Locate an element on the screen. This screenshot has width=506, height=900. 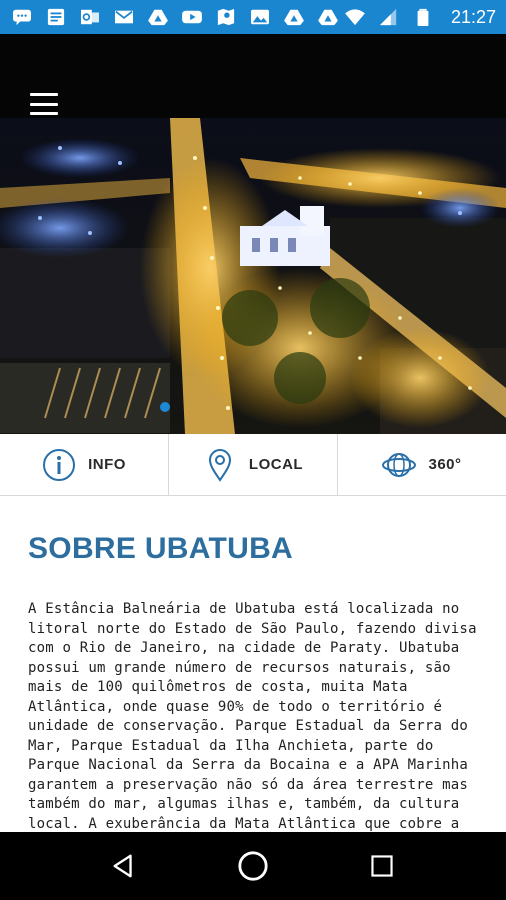
tab-info-label: INFO is located at coordinates (107, 464).